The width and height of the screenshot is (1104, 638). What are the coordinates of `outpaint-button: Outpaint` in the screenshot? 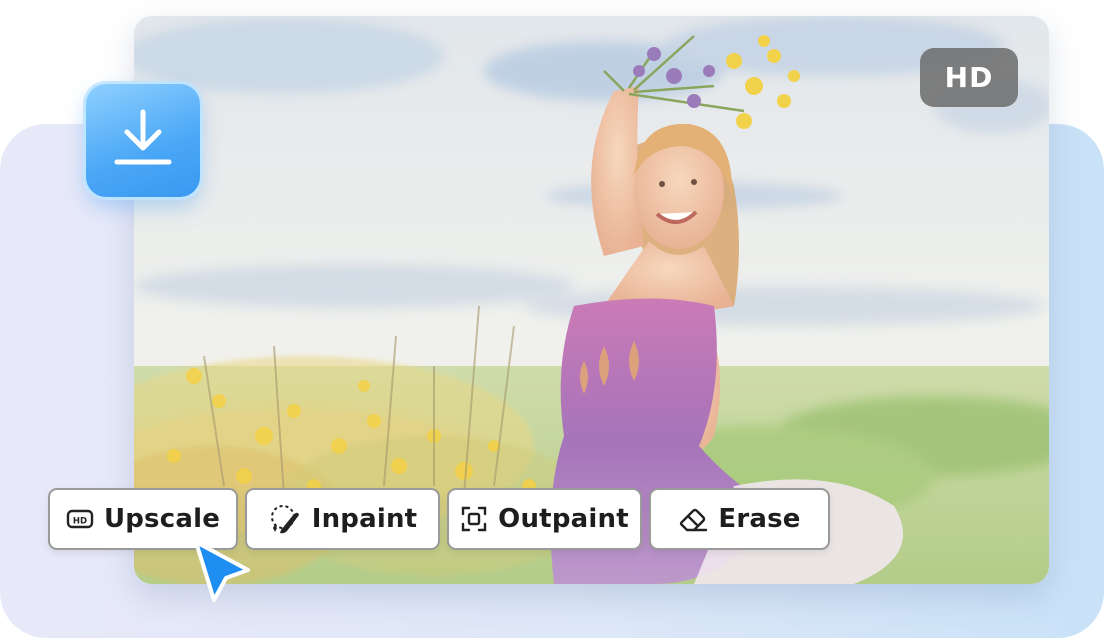 It's located at (544, 519).